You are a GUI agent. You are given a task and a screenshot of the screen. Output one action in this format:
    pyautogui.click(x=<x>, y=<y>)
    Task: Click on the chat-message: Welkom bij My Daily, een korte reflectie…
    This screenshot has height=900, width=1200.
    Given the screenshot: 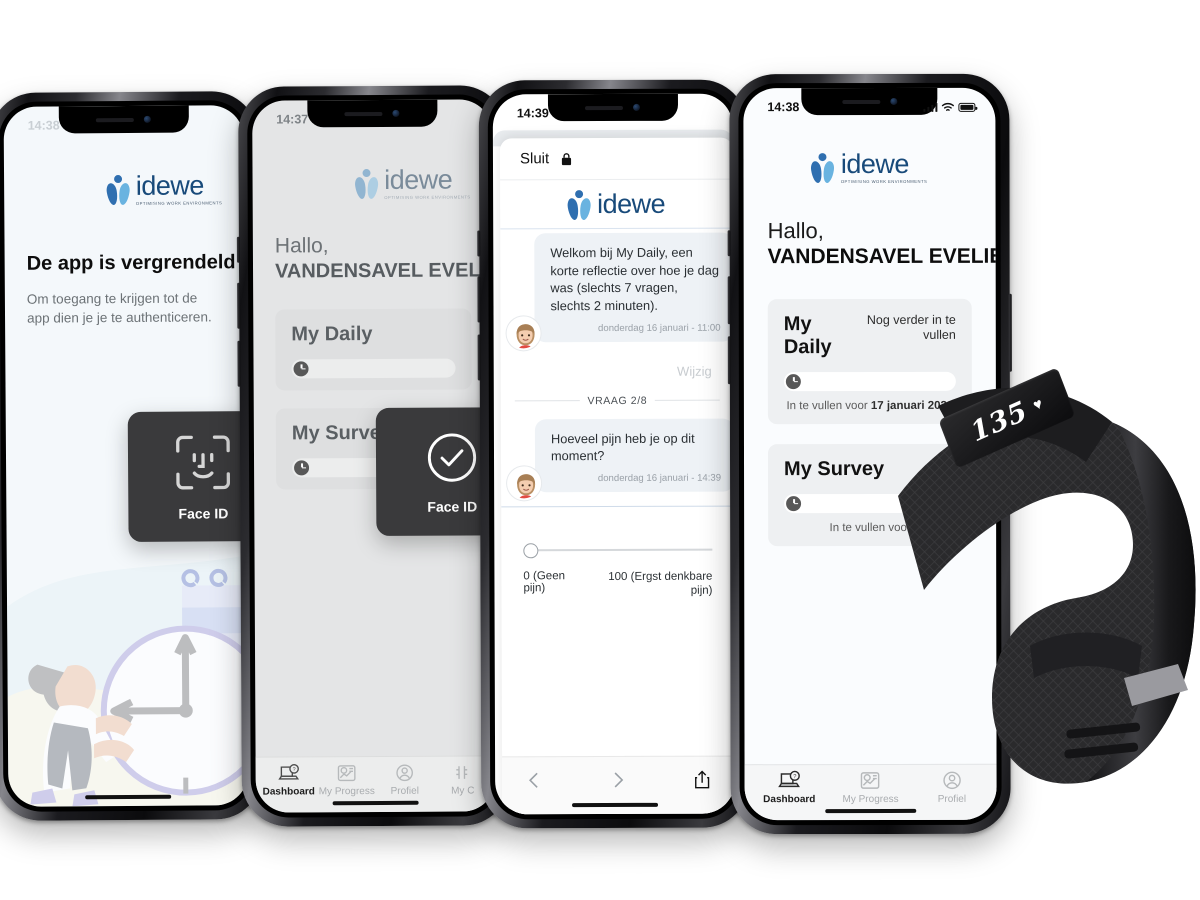 What is the action you would take?
    pyautogui.click(x=617, y=291)
    